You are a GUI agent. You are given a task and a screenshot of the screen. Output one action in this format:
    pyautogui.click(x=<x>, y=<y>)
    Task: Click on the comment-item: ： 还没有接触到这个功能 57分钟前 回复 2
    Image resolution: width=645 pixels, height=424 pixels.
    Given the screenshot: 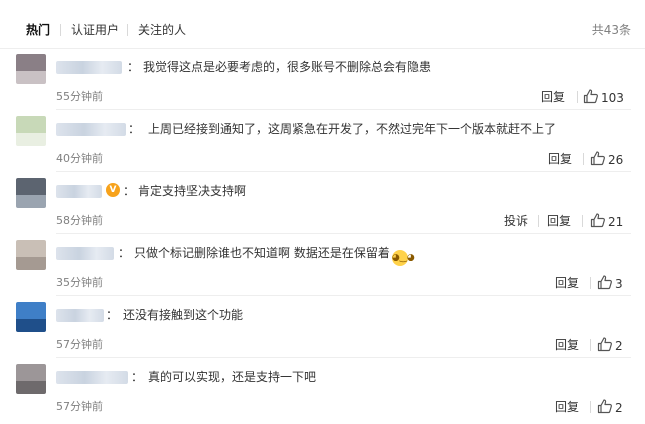 What is the action you would take?
    pyautogui.click(x=322, y=327)
    